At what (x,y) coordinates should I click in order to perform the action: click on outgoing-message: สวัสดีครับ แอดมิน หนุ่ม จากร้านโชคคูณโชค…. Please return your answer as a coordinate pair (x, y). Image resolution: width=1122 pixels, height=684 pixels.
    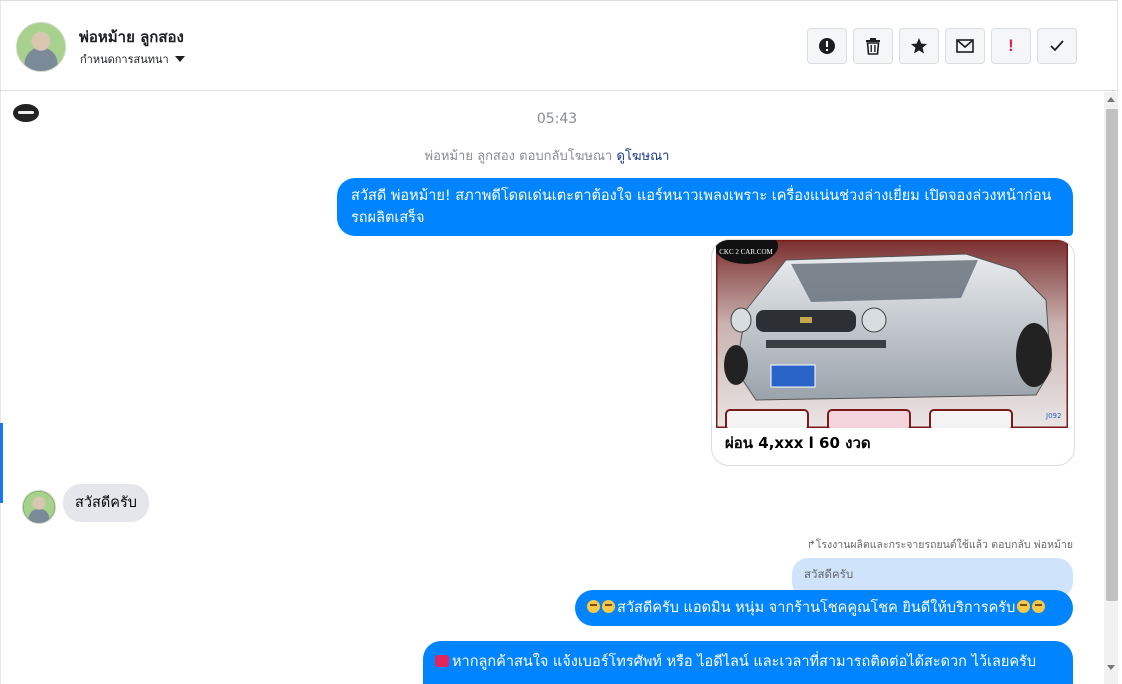
    Looking at the image, I should click on (824, 608).